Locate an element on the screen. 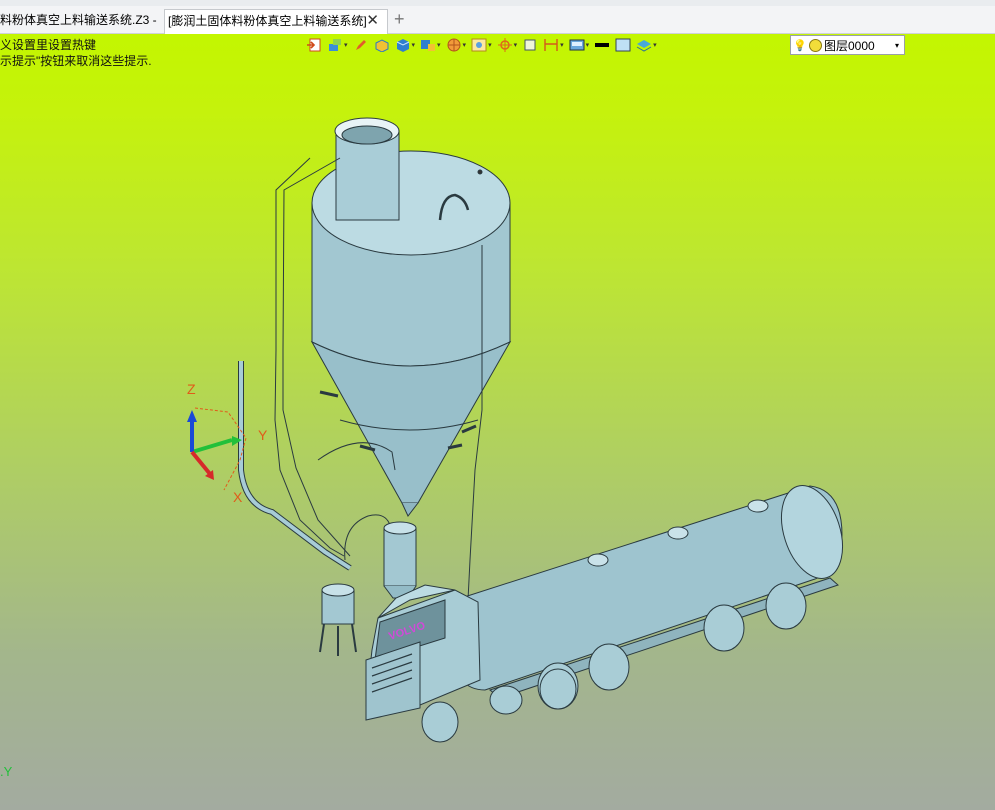 The image size is (995, 810). corner-y-label: Y is located at coordinates (8, 771).